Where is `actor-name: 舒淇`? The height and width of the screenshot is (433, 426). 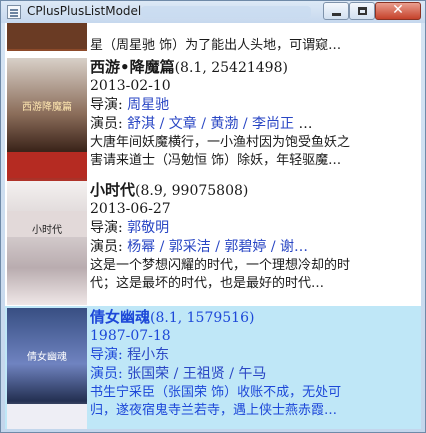
actor-name: 舒淇 is located at coordinates (141, 124).